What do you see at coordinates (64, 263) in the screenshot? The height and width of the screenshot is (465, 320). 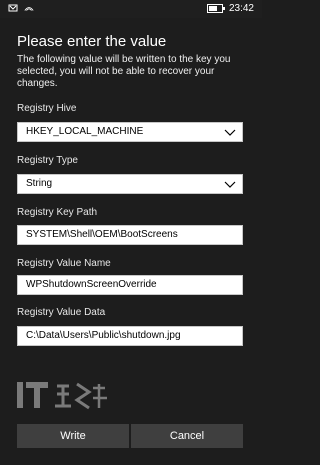 I see `registry-value-name-label: Registry Value Name` at bounding box center [64, 263].